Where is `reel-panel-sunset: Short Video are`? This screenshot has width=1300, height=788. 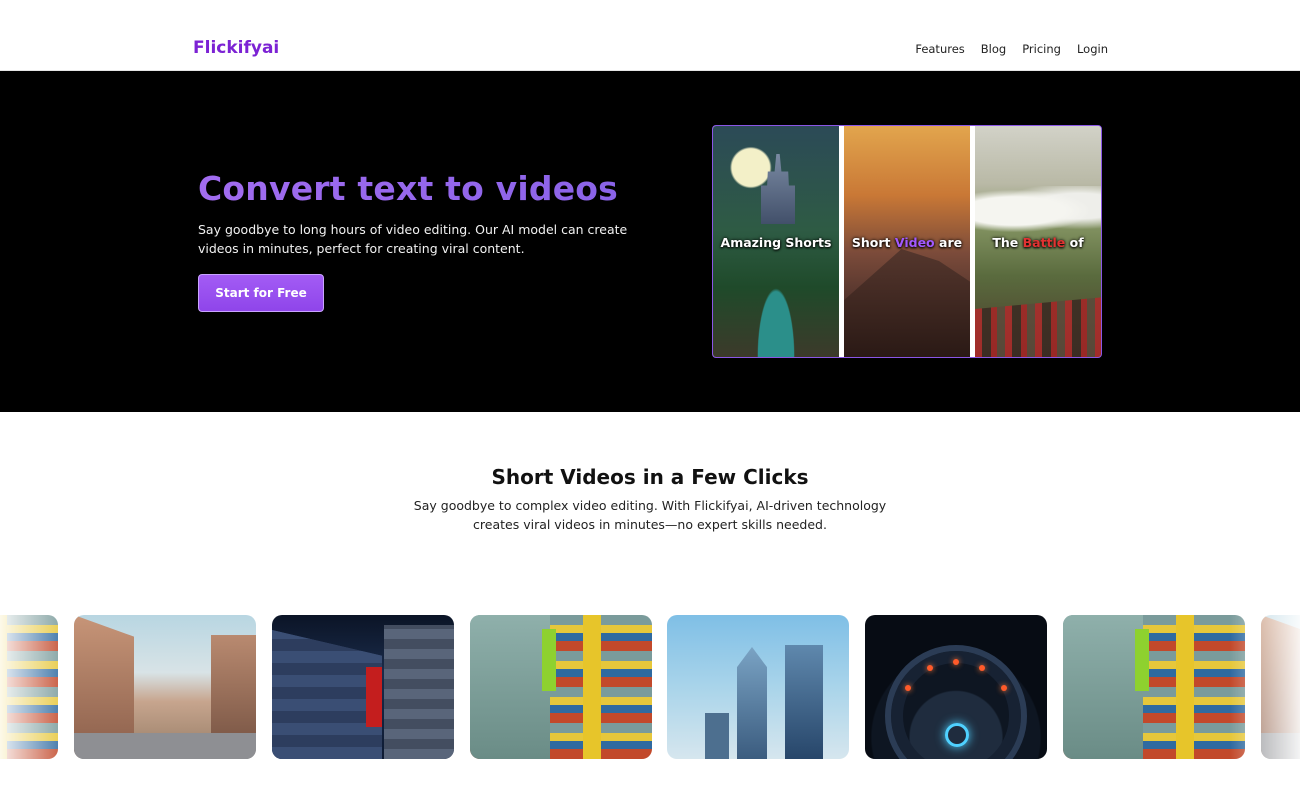
reel-panel-sunset: Short Video are is located at coordinates (907, 241).